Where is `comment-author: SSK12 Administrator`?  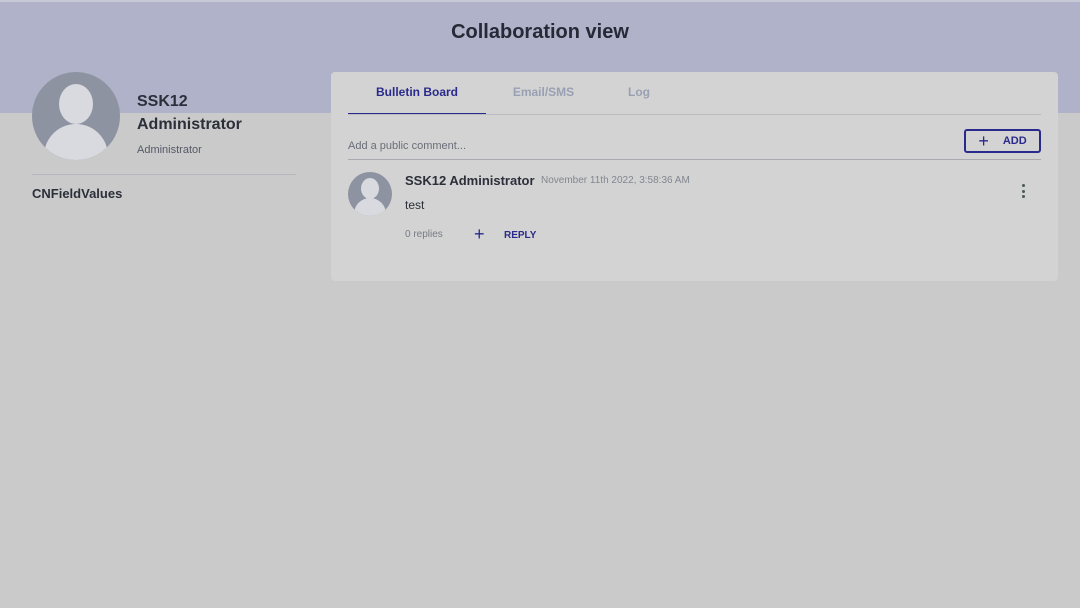 comment-author: SSK12 Administrator is located at coordinates (470, 180).